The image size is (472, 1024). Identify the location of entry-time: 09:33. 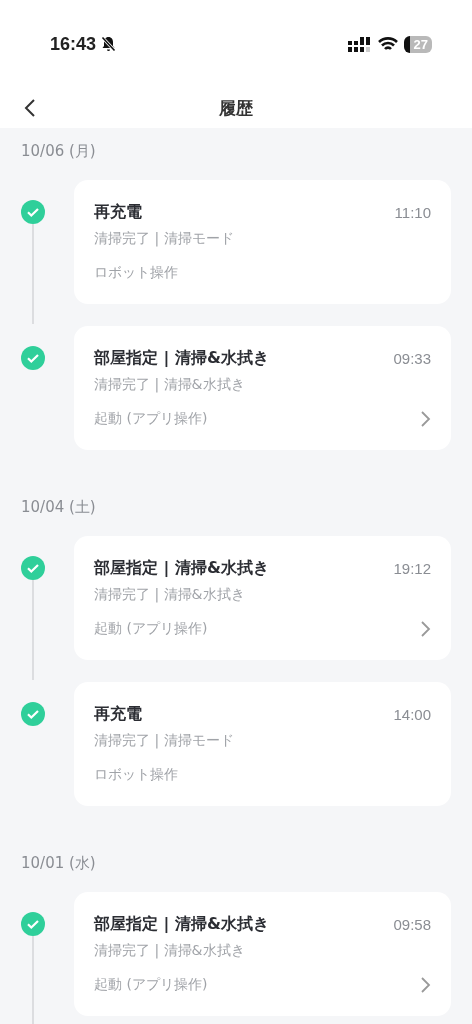
(412, 358).